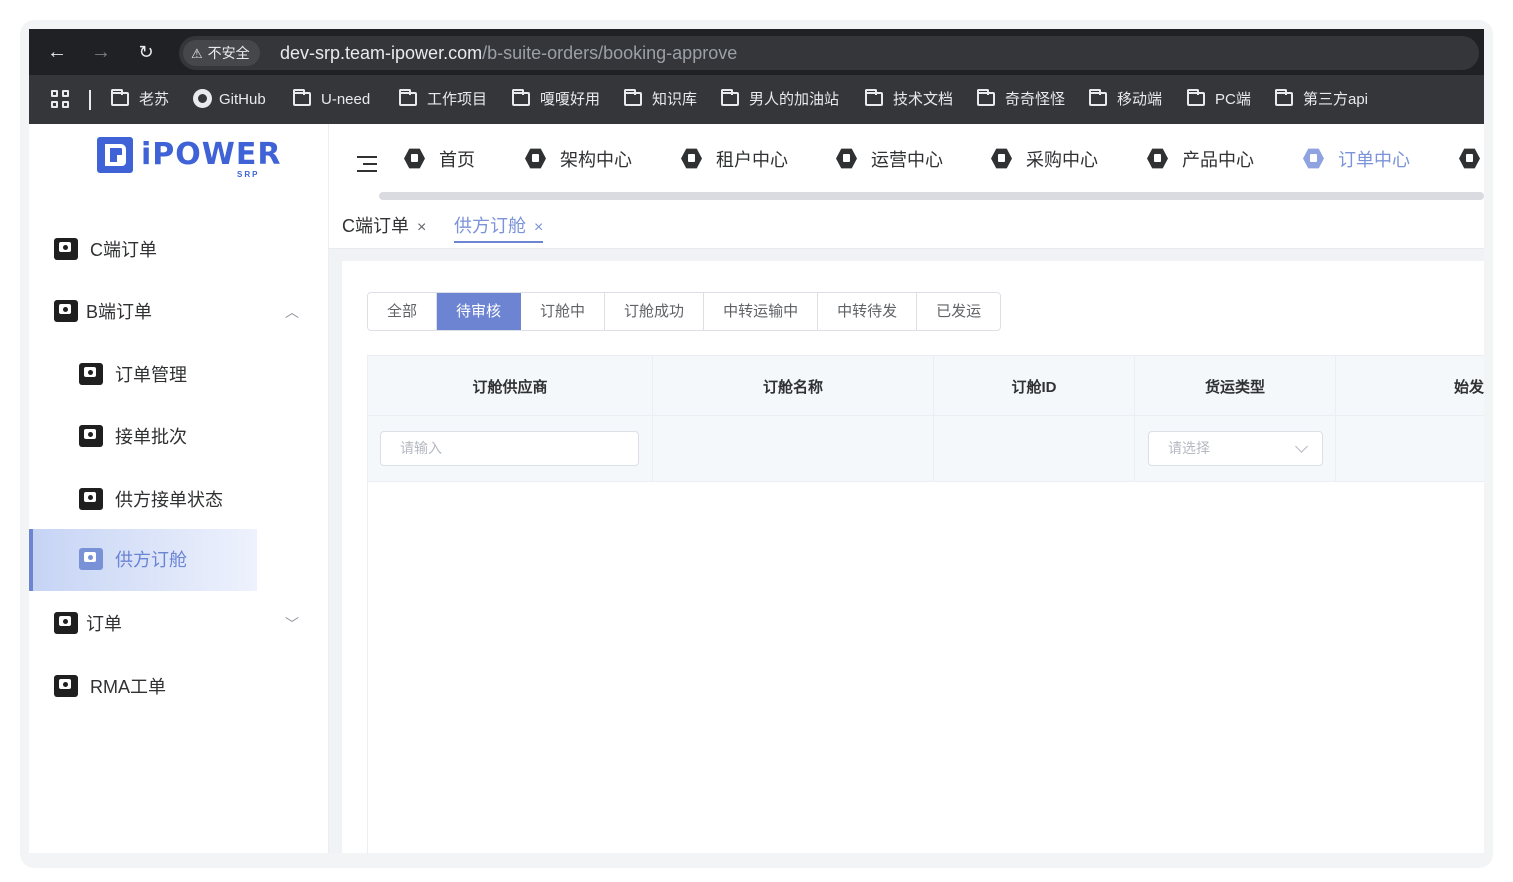  What do you see at coordinates (1321, 100) in the screenshot?
I see `bookmark-third-party-api: 第三方api` at bounding box center [1321, 100].